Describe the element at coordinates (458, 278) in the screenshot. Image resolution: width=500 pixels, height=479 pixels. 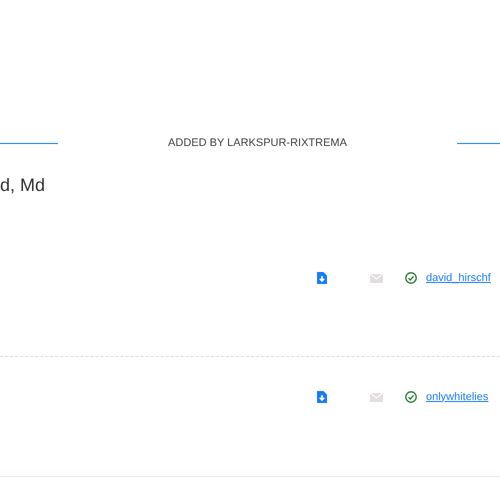
I see `user-link: david_hirschf` at that location.